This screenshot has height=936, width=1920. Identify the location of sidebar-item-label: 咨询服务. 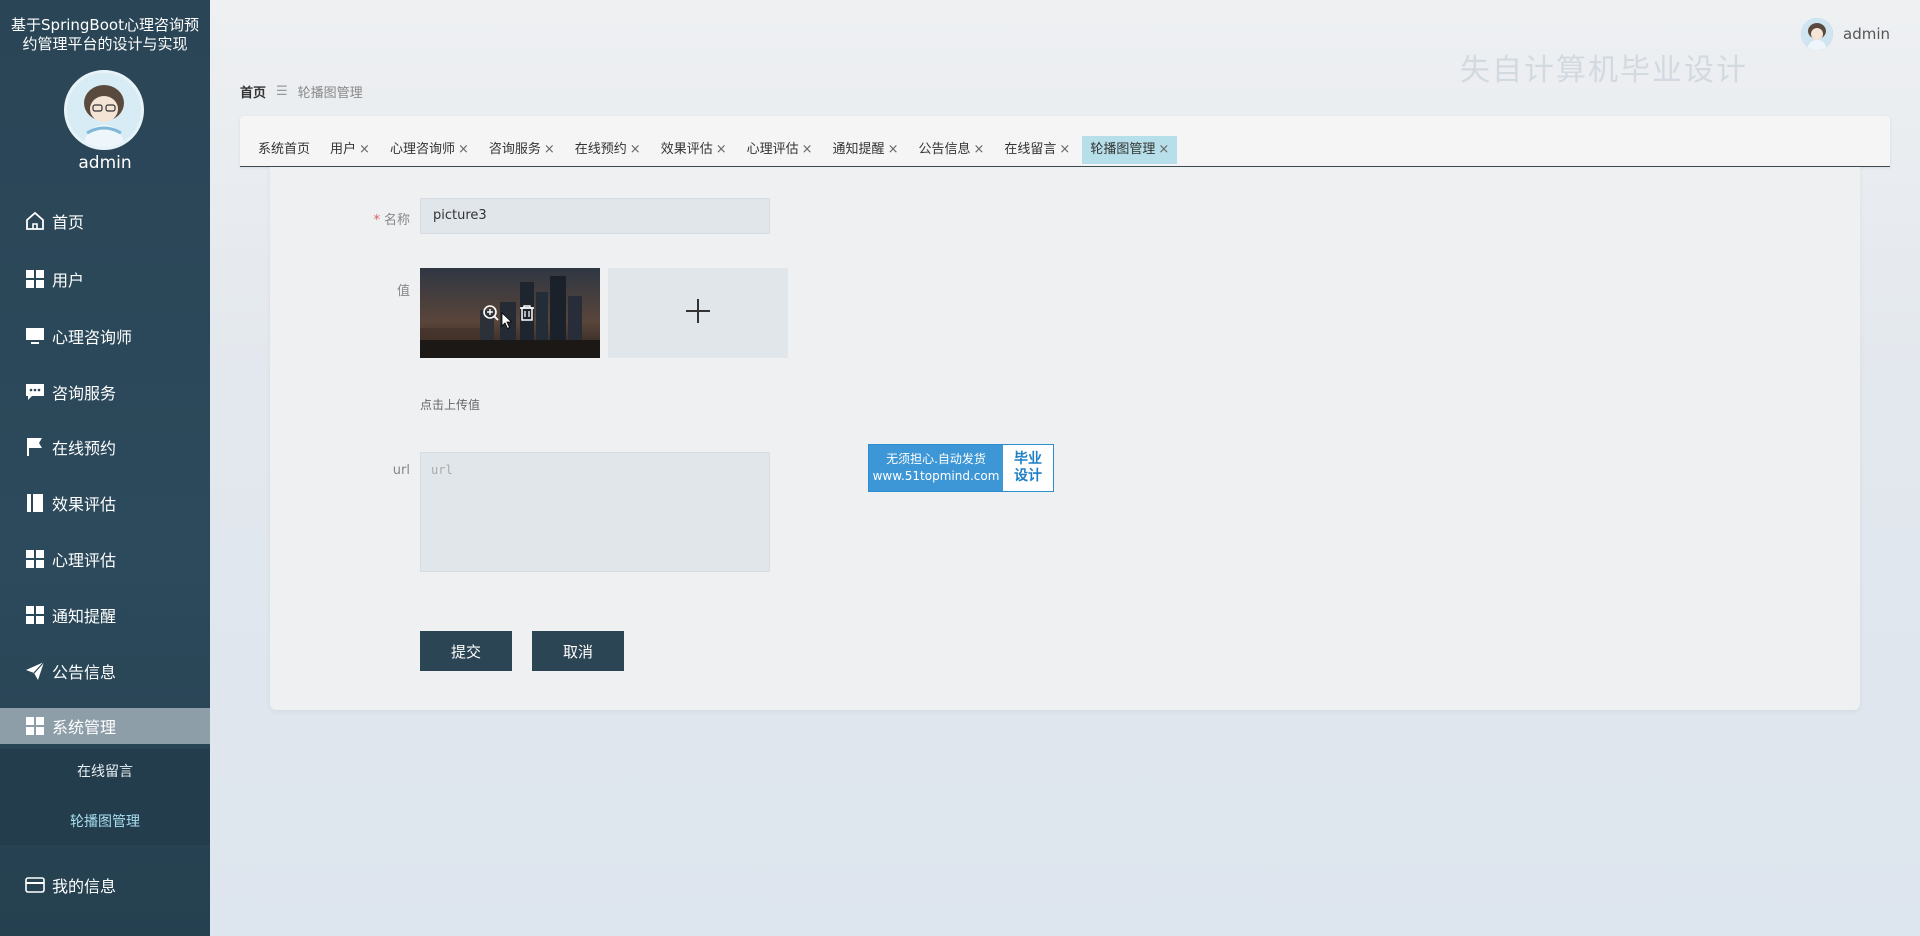
(84, 393).